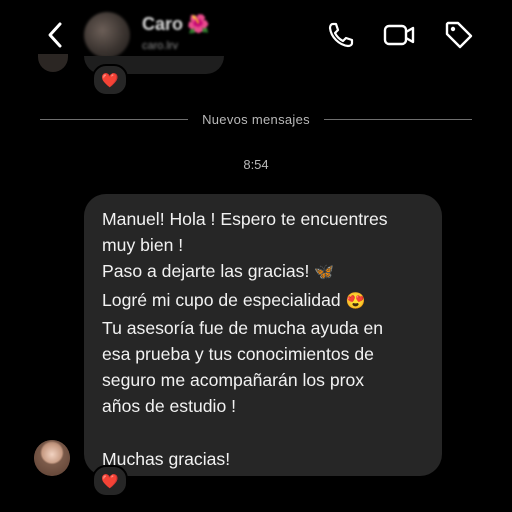 This screenshot has width=512, height=512. I want to click on back-button, so click(55, 35).